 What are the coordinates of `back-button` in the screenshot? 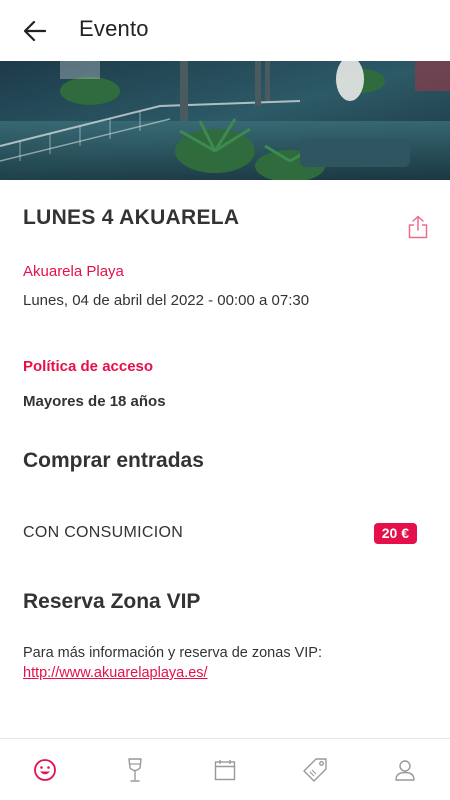 It's located at (35, 31).